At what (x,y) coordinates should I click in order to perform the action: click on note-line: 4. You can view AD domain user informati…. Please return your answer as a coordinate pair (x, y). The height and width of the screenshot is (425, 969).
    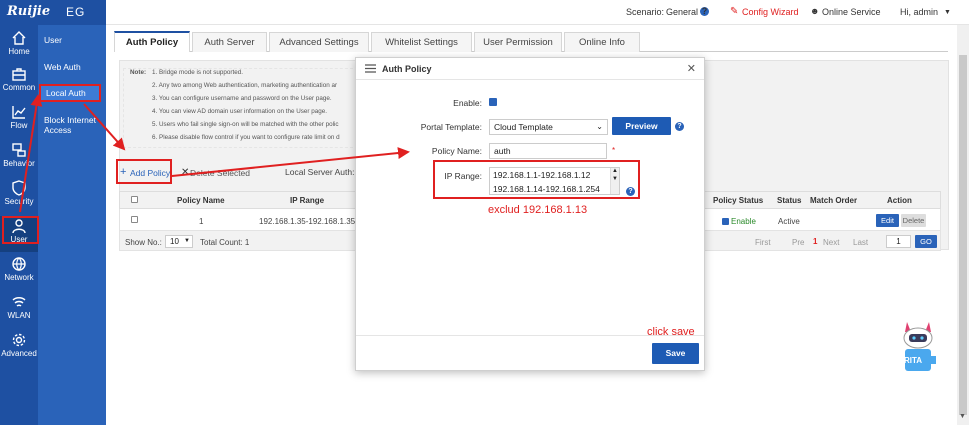
    Looking at the image, I should click on (240, 111).